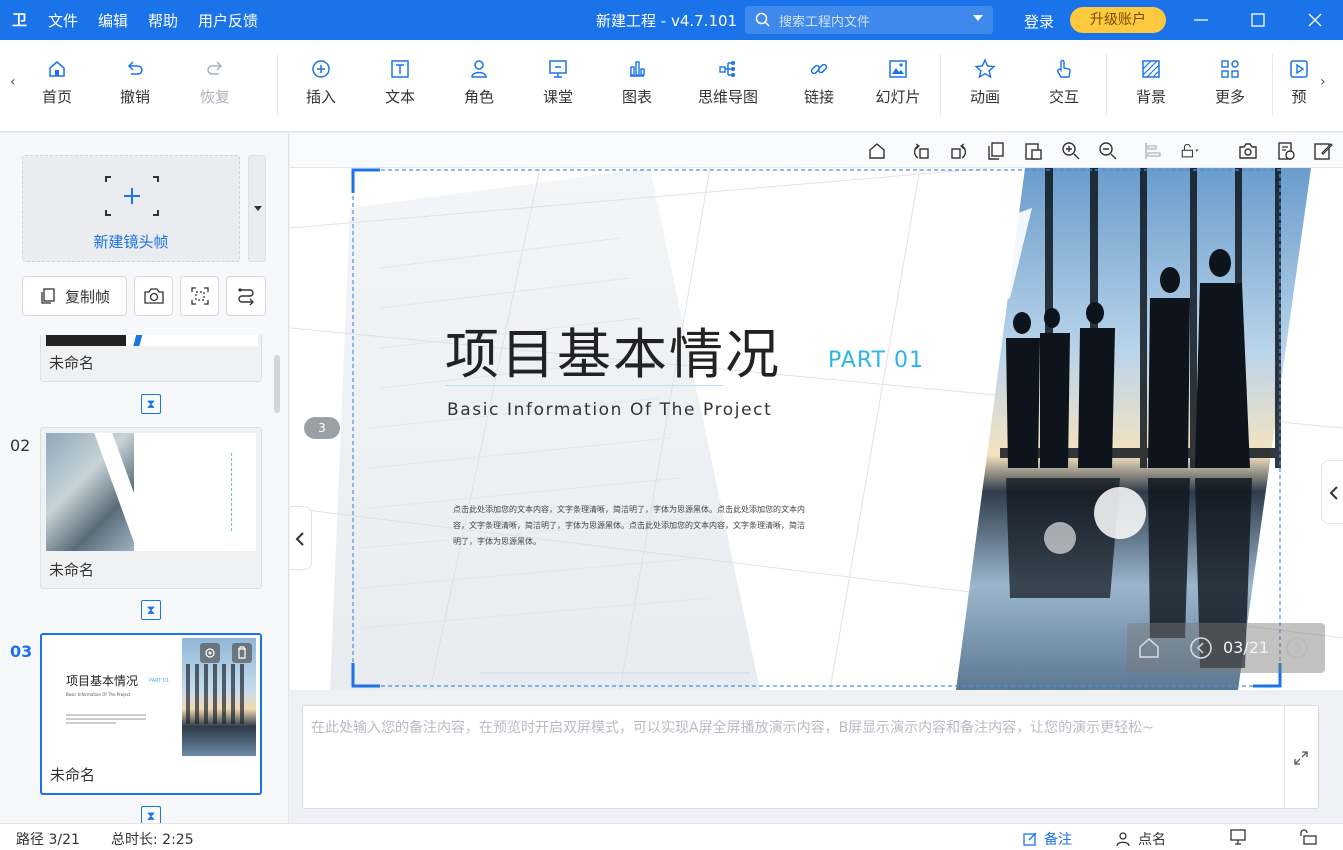 The width and height of the screenshot is (1343, 850). What do you see at coordinates (898, 97) in the screenshot?
I see `toolbar-slide-label: 幻灯片` at bounding box center [898, 97].